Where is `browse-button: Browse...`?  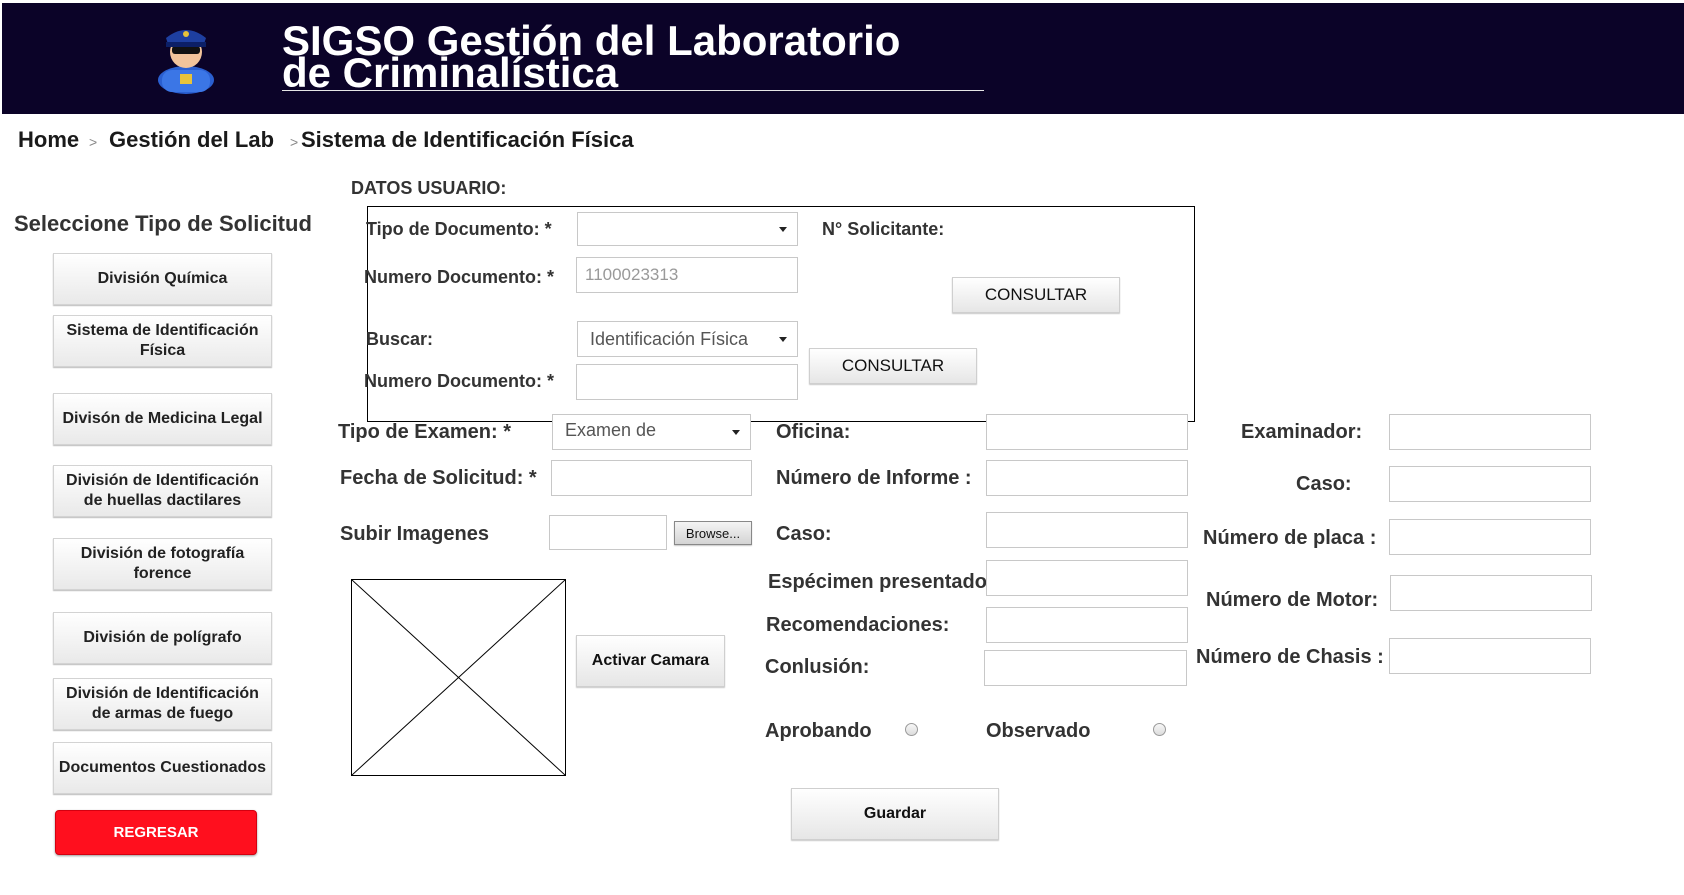
browse-button: Browse... is located at coordinates (713, 533).